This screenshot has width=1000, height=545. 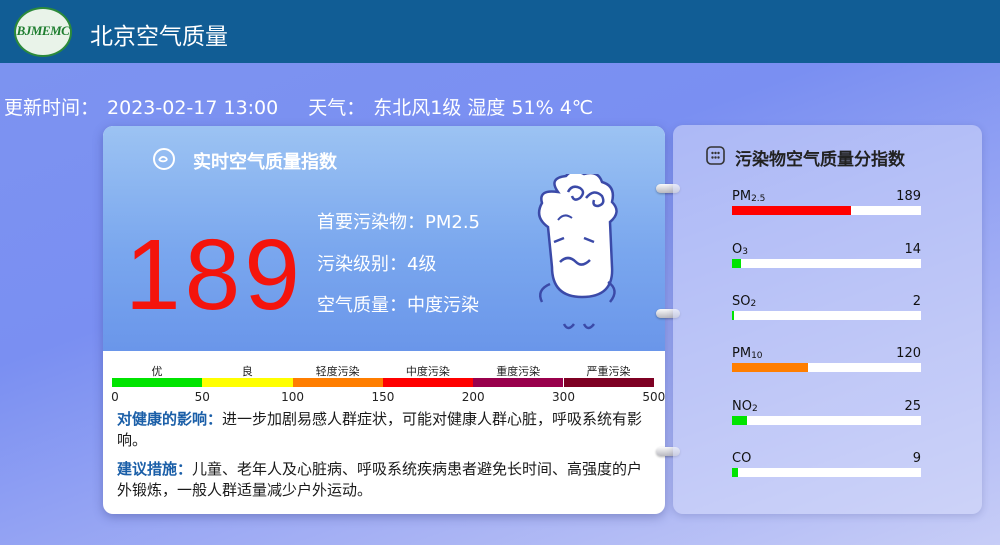 I want to click on pollutant-row: CO 9, so click(x=826, y=467).